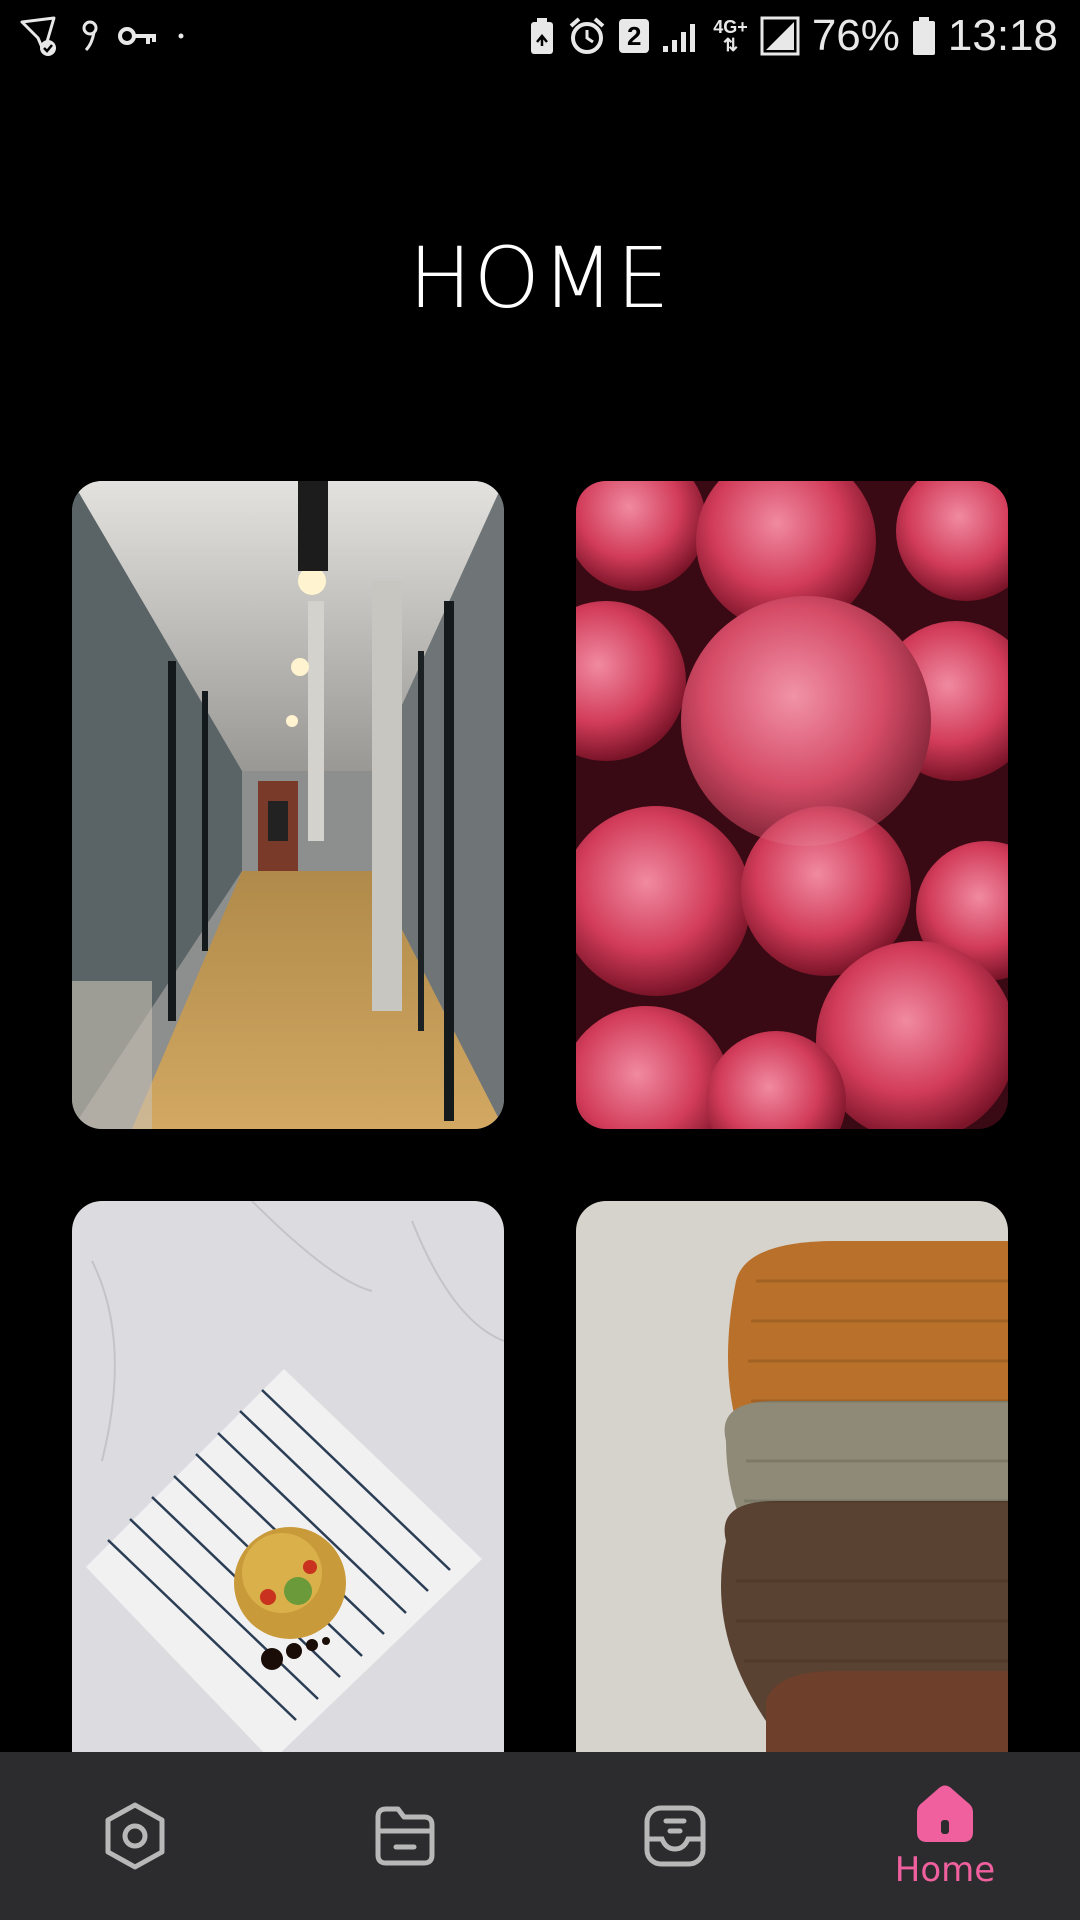  I want to click on battery-percent: 76%, so click(855, 35).